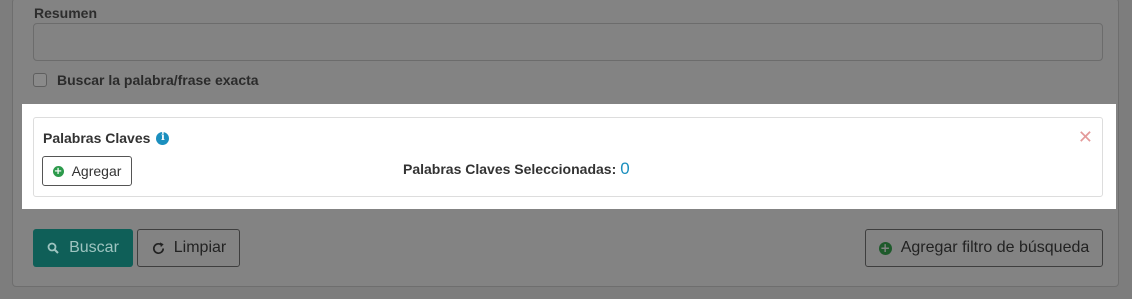 Image resolution: width=1132 pixels, height=299 pixels. What do you see at coordinates (66, 13) in the screenshot?
I see `resumen-label: Resumen` at bounding box center [66, 13].